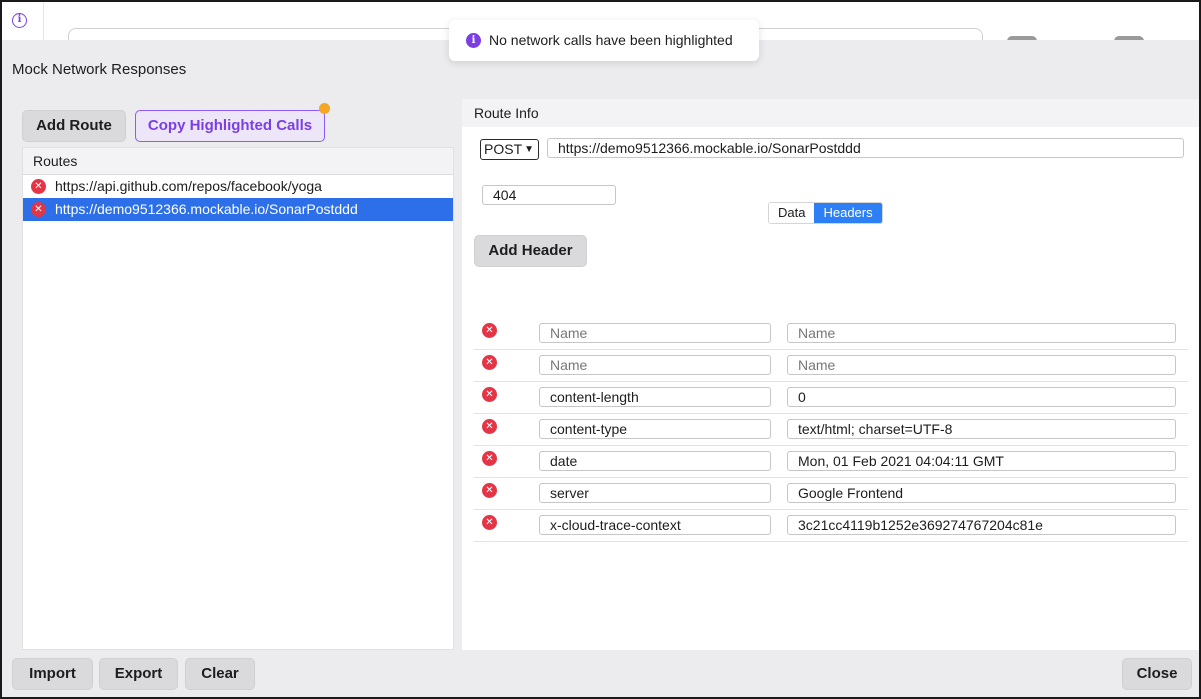 The width and height of the screenshot is (1201, 699). Describe the element at coordinates (981, 429) in the screenshot. I see `header-value-input: text/html; charset=UTF-8` at that location.